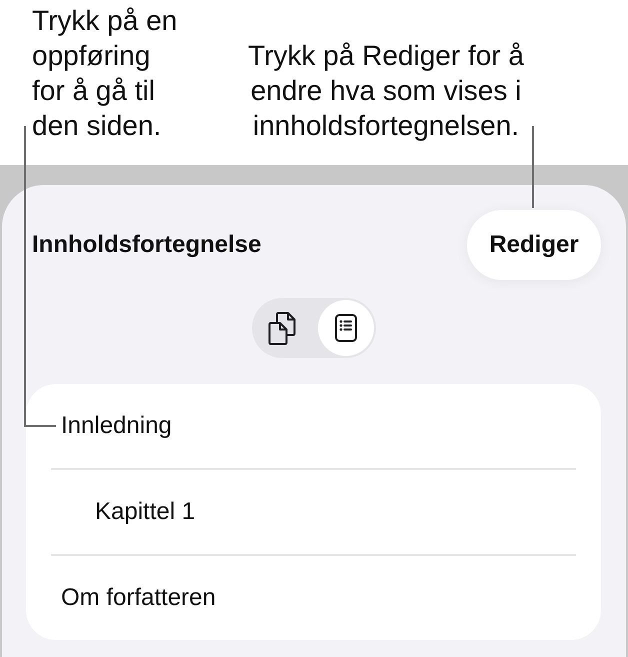 The height and width of the screenshot is (657, 628). I want to click on documents-icon, so click(282, 328).